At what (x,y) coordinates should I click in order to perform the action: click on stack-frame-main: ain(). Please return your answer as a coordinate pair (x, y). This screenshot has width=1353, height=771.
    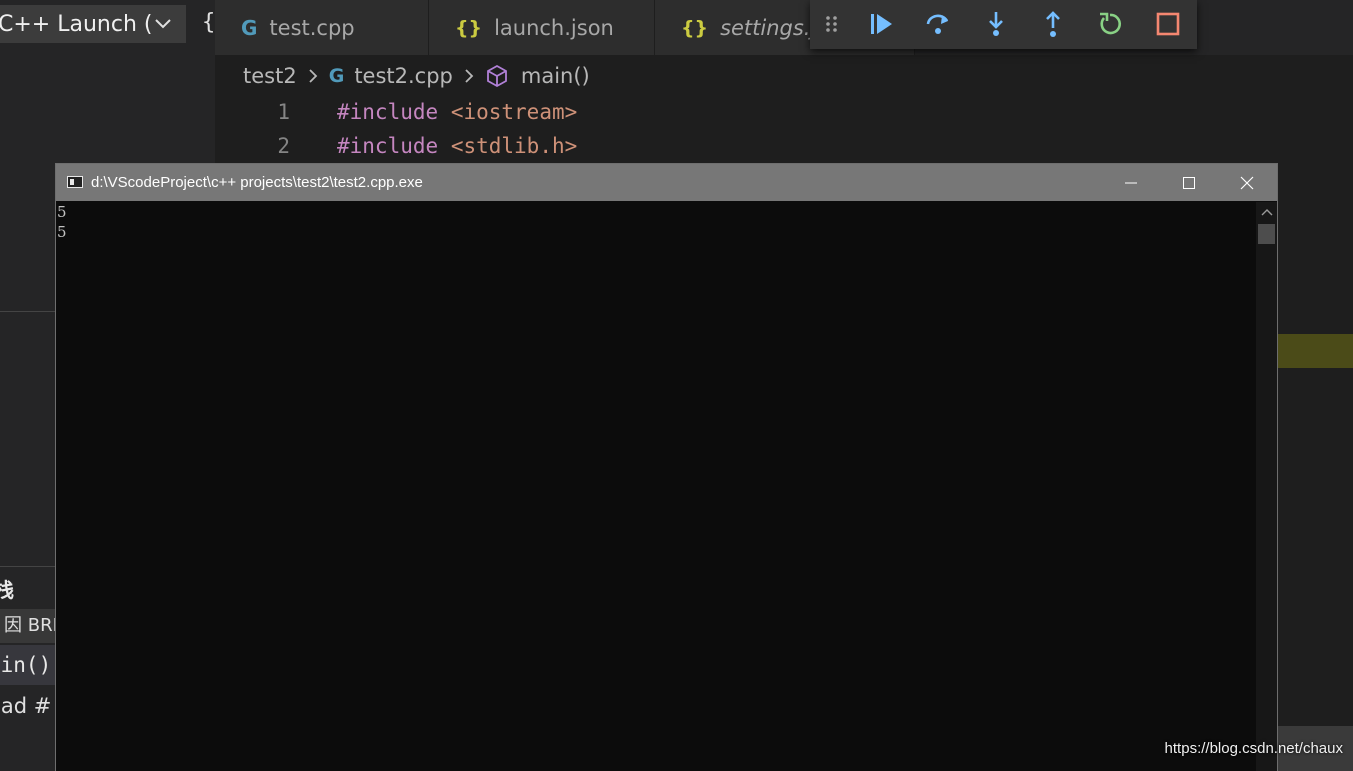
    Looking at the image, I should click on (30, 665).